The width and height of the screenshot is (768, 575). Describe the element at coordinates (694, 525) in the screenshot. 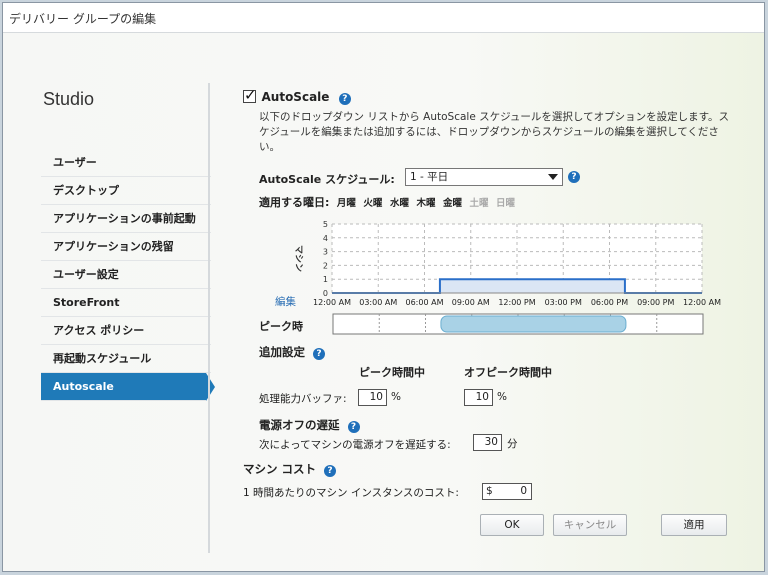

I see `apply-button: 適用` at that location.